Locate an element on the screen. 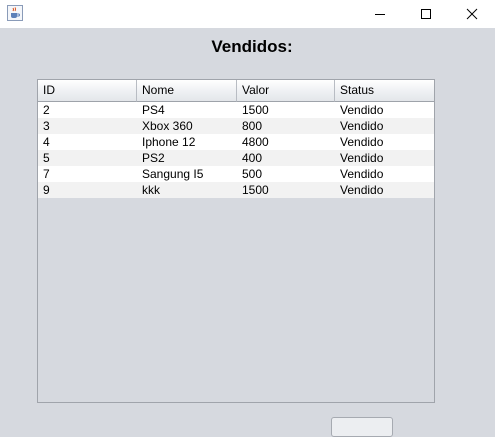 This screenshot has width=495, height=437. cell-id: 9 is located at coordinates (46, 190).